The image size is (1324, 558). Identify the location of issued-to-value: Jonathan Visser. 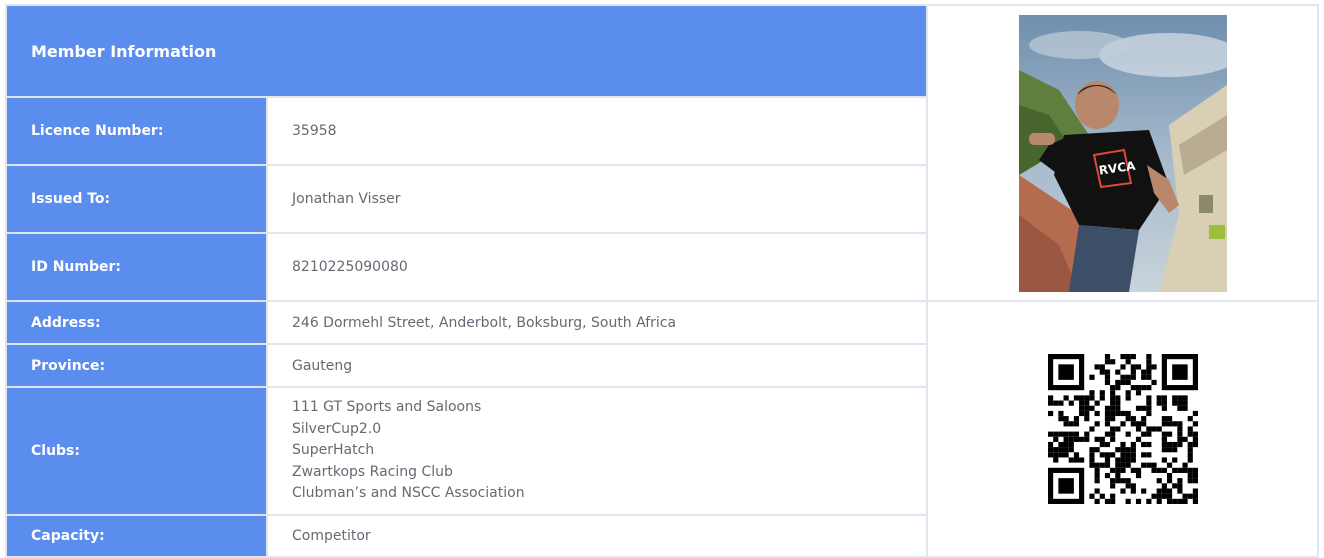
(597, 199).